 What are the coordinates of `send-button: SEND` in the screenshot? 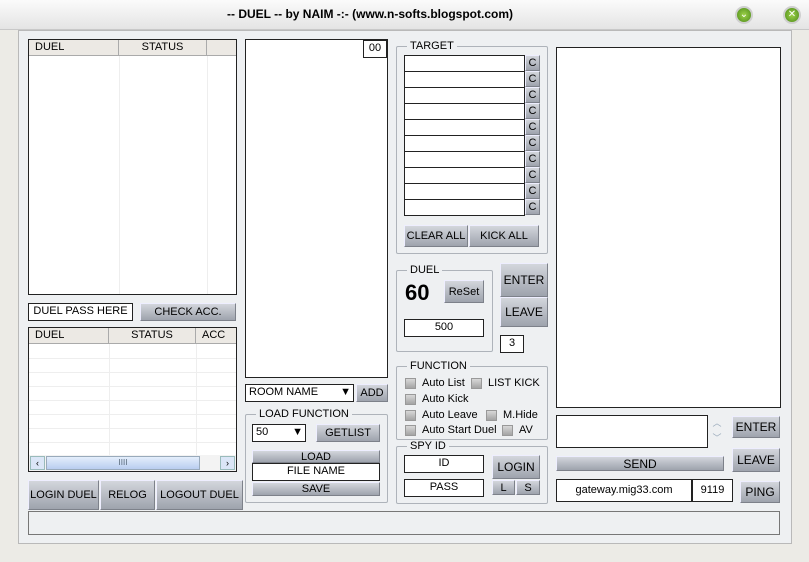 It's located at (640, 463).